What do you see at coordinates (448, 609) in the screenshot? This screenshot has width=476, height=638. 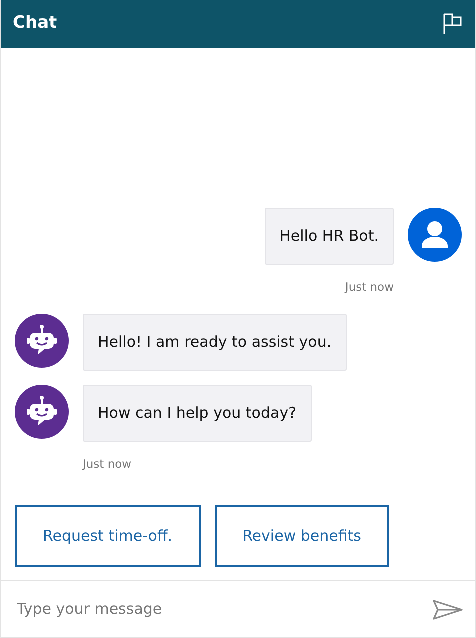 I see `send-button` at bounding box center [448, 609].